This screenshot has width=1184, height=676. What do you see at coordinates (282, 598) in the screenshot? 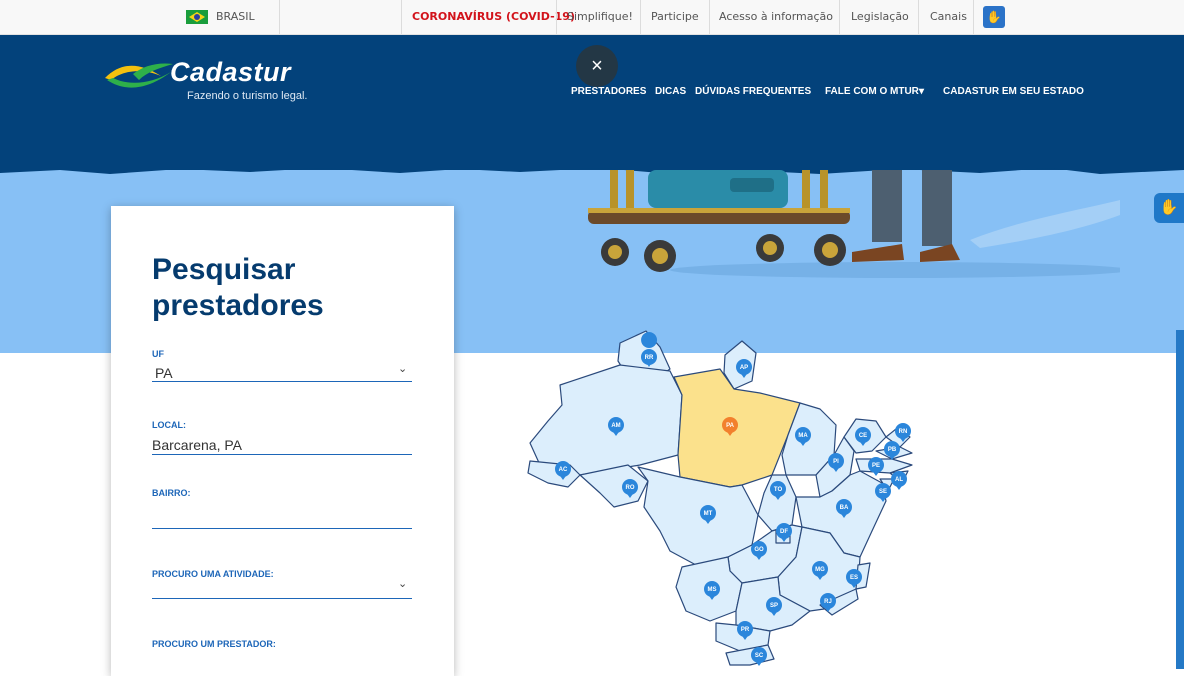
I see `atividade-underline` at bounding box center [282, 598].